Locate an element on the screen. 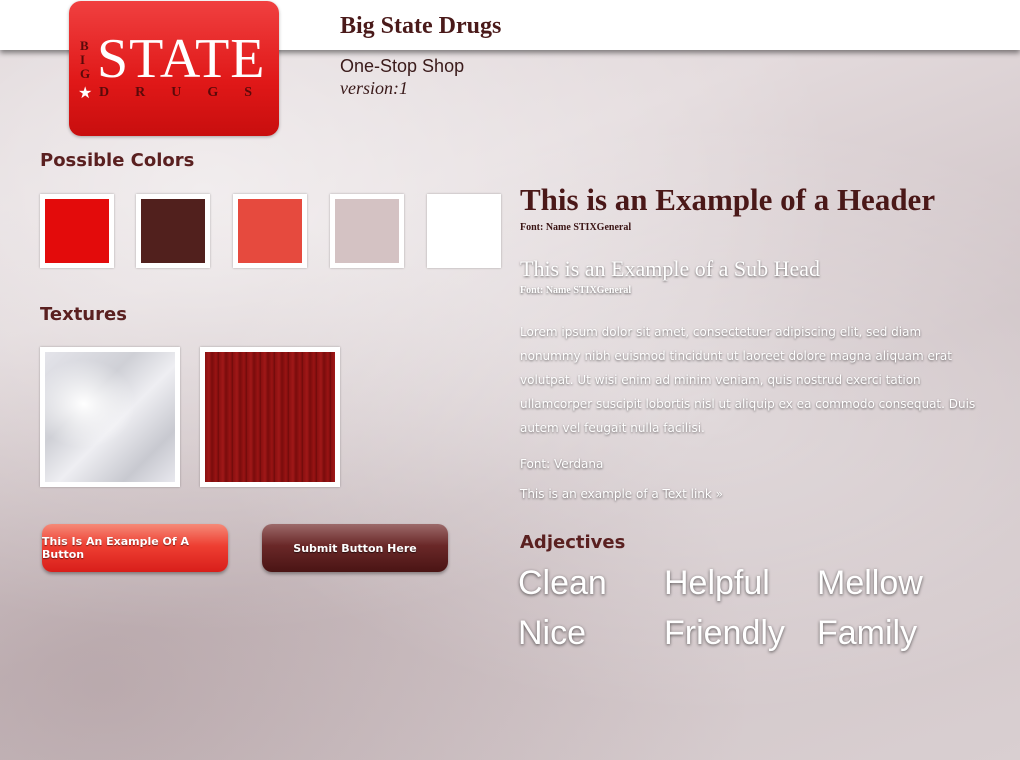 This screenshot has height=760, width=1020. body-font-note: Font: Verdana is located at coordinates (562, 464).